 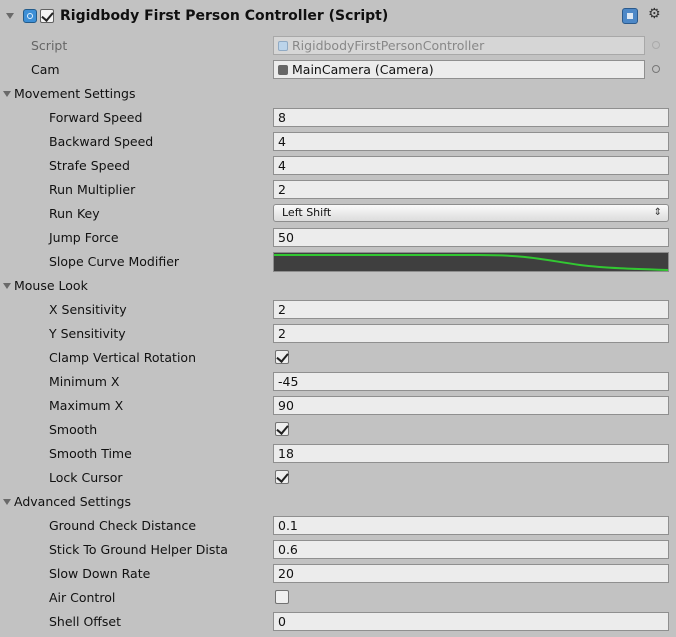 What do you see at coordinates (88, 309) in the screenshot?
I see `x-sensitivity-label: X Sensitivity` at bounding box center [88, 309].